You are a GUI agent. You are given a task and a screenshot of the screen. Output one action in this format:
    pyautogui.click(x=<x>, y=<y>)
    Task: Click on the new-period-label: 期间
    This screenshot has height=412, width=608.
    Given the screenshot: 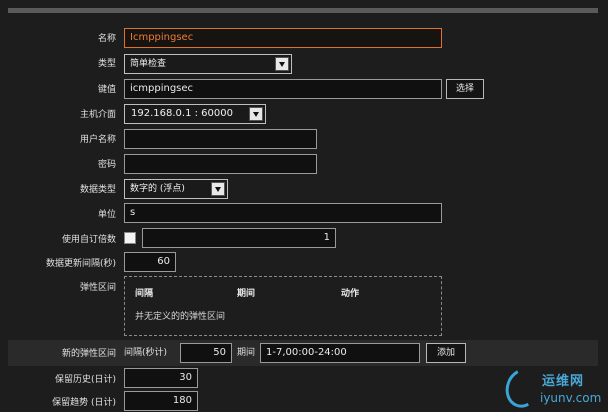 What is the action you would take?
    pyautogui.click(x=246, y=353)
    